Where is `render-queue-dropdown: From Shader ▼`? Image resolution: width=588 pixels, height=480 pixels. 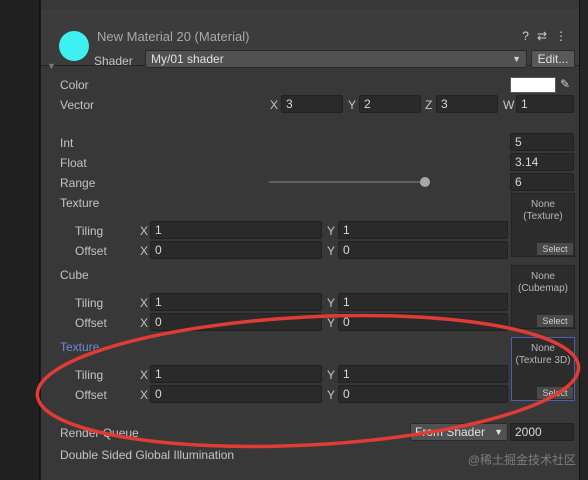 render-queue-dropdown: From Shader ▼ is located at coordinates (459, 432).